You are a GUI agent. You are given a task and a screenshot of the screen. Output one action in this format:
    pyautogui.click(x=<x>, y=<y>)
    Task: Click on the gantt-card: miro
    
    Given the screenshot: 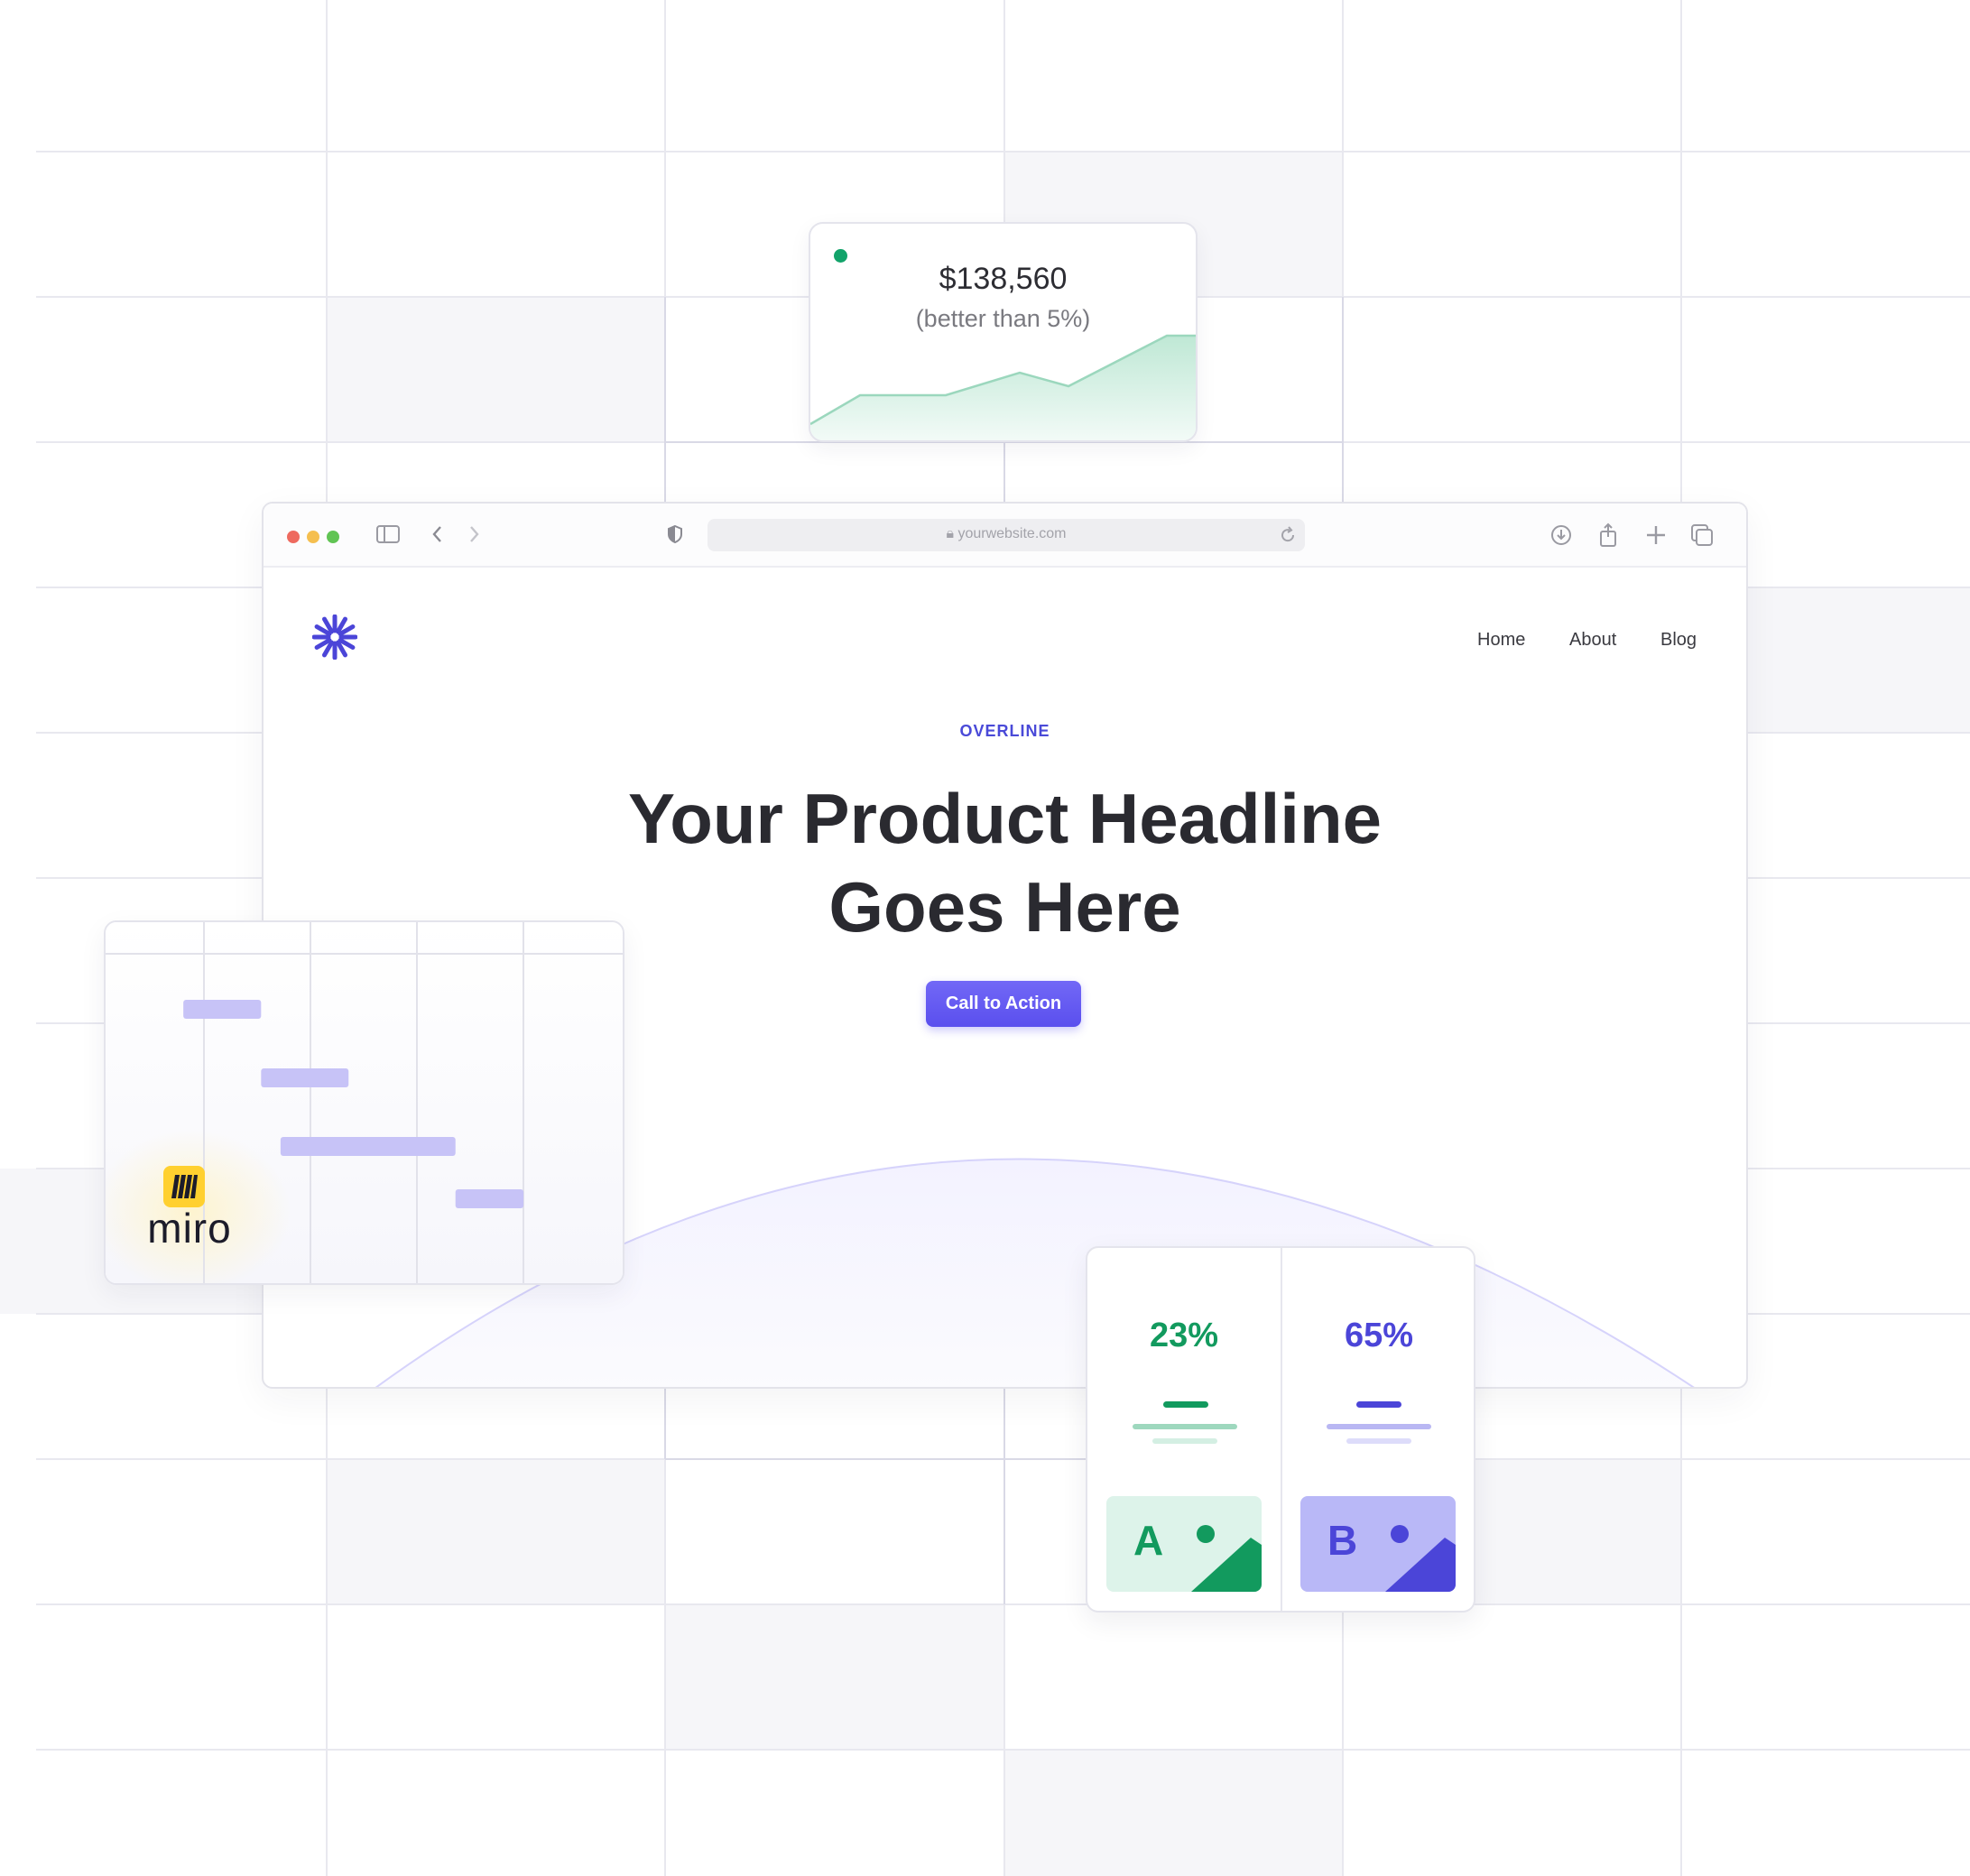 What is the action you would take?
    pyautogui.click(x=364, y=1102)
    